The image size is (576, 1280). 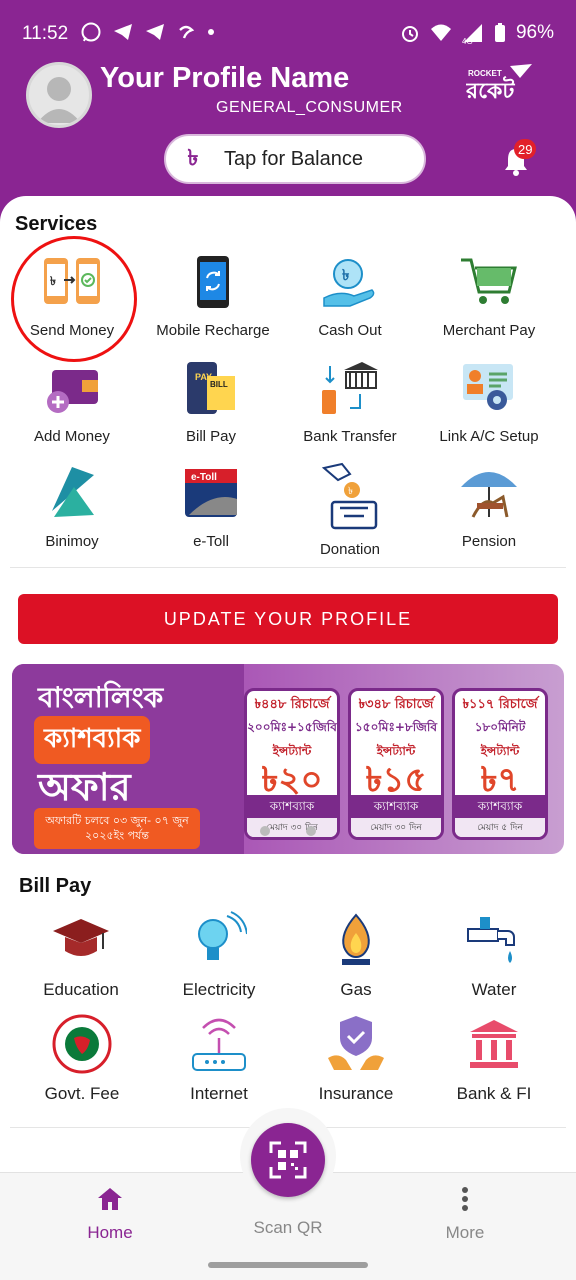 I want to click on battery-icon, so click(x=499, y=32).